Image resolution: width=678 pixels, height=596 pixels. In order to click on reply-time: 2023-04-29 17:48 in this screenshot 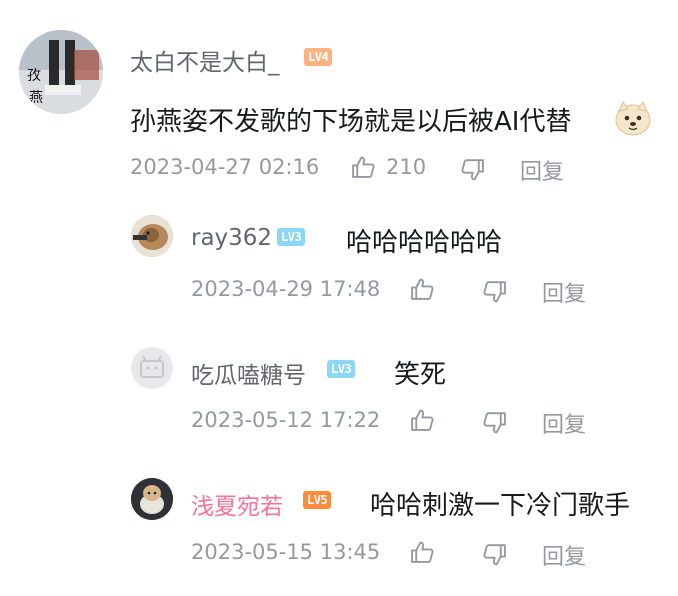, I will do `click(286, 289)`.